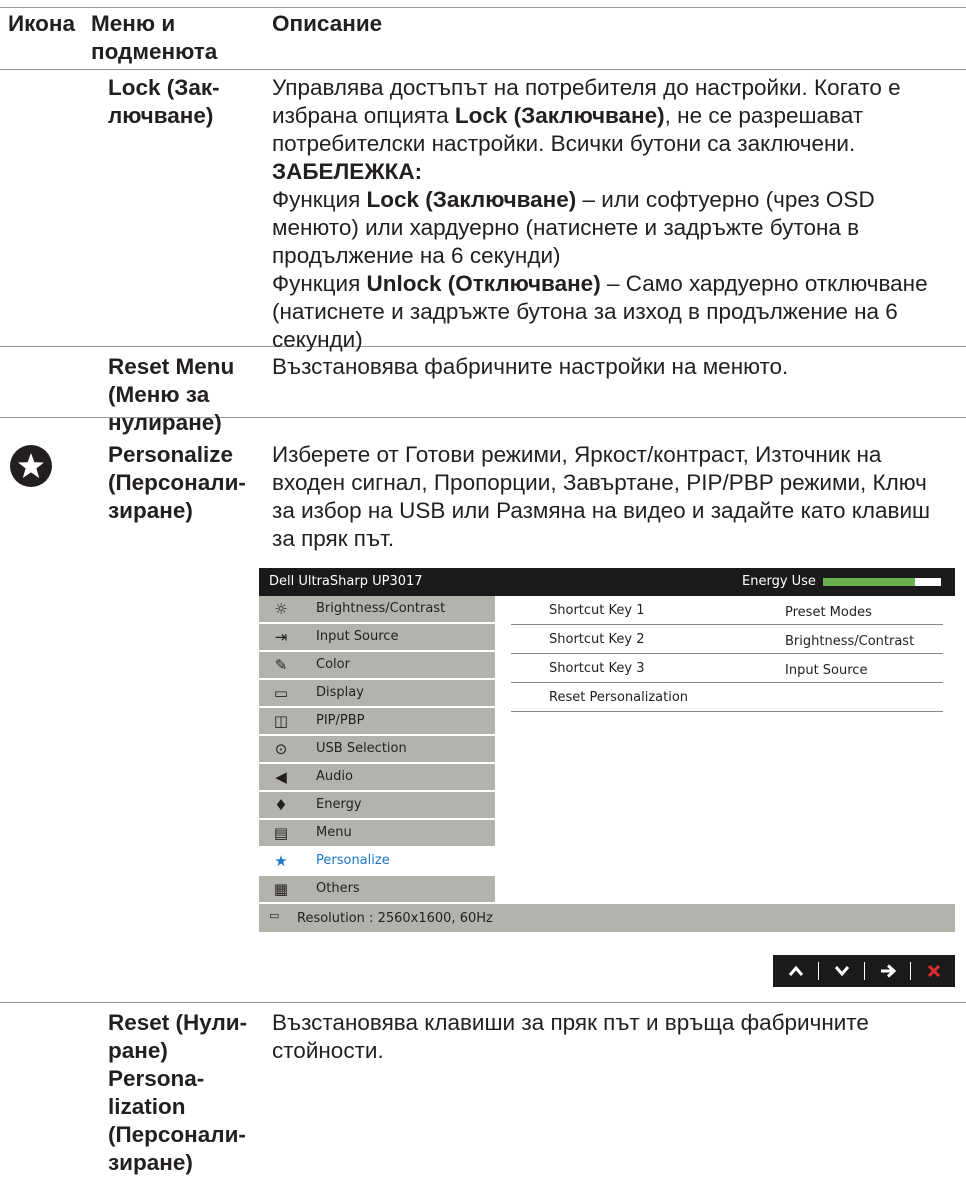 The width and height of the screenshot is (966, 1177). Describe the element at coordinates (597, 668) in the screenshot. I see `osd-setting-key: Shortcut Key 3` at that location.